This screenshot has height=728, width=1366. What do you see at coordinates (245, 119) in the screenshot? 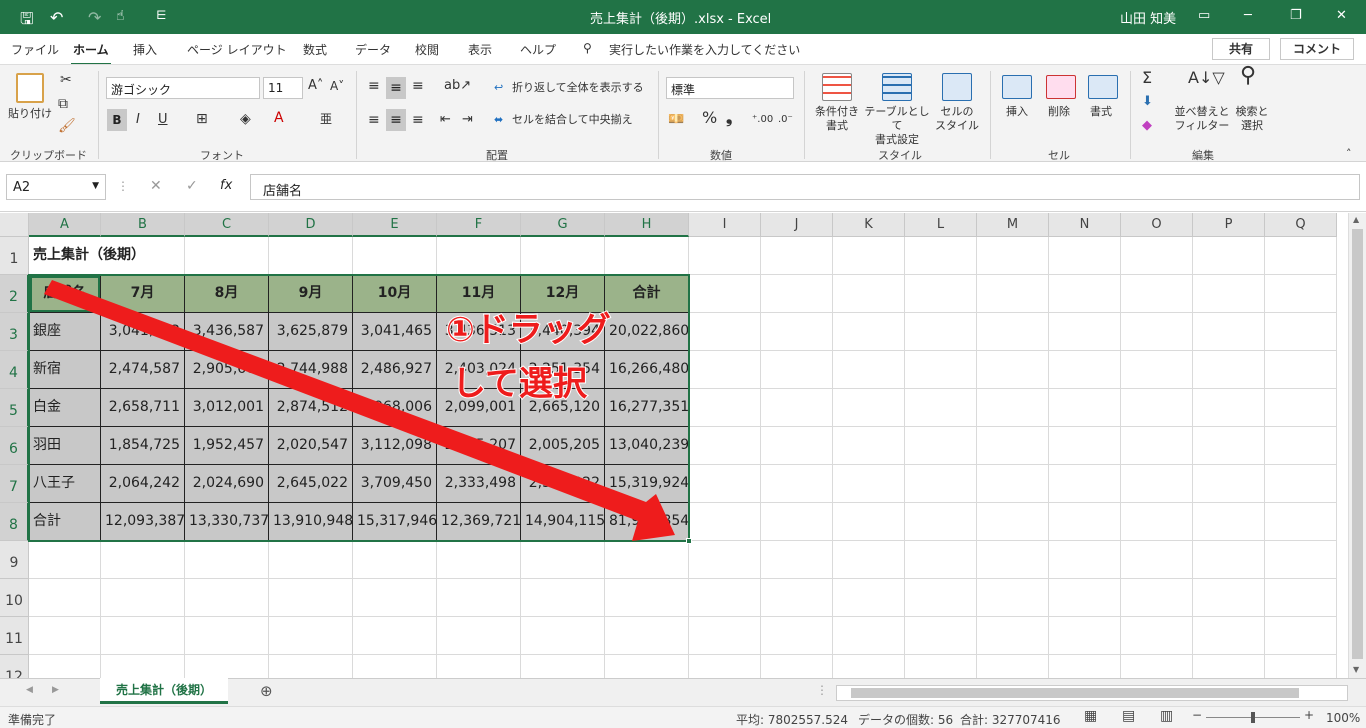
I see `fill-color-icon: ◈` at bounding box center [245, 119].